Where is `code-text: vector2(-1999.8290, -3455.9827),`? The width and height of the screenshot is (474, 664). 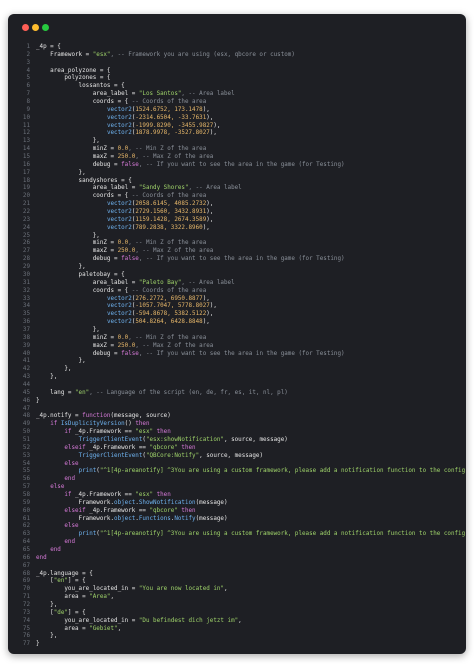 code-text: vector2(-1999.8290, -3455.9827), is located at coordinates (128, 127).